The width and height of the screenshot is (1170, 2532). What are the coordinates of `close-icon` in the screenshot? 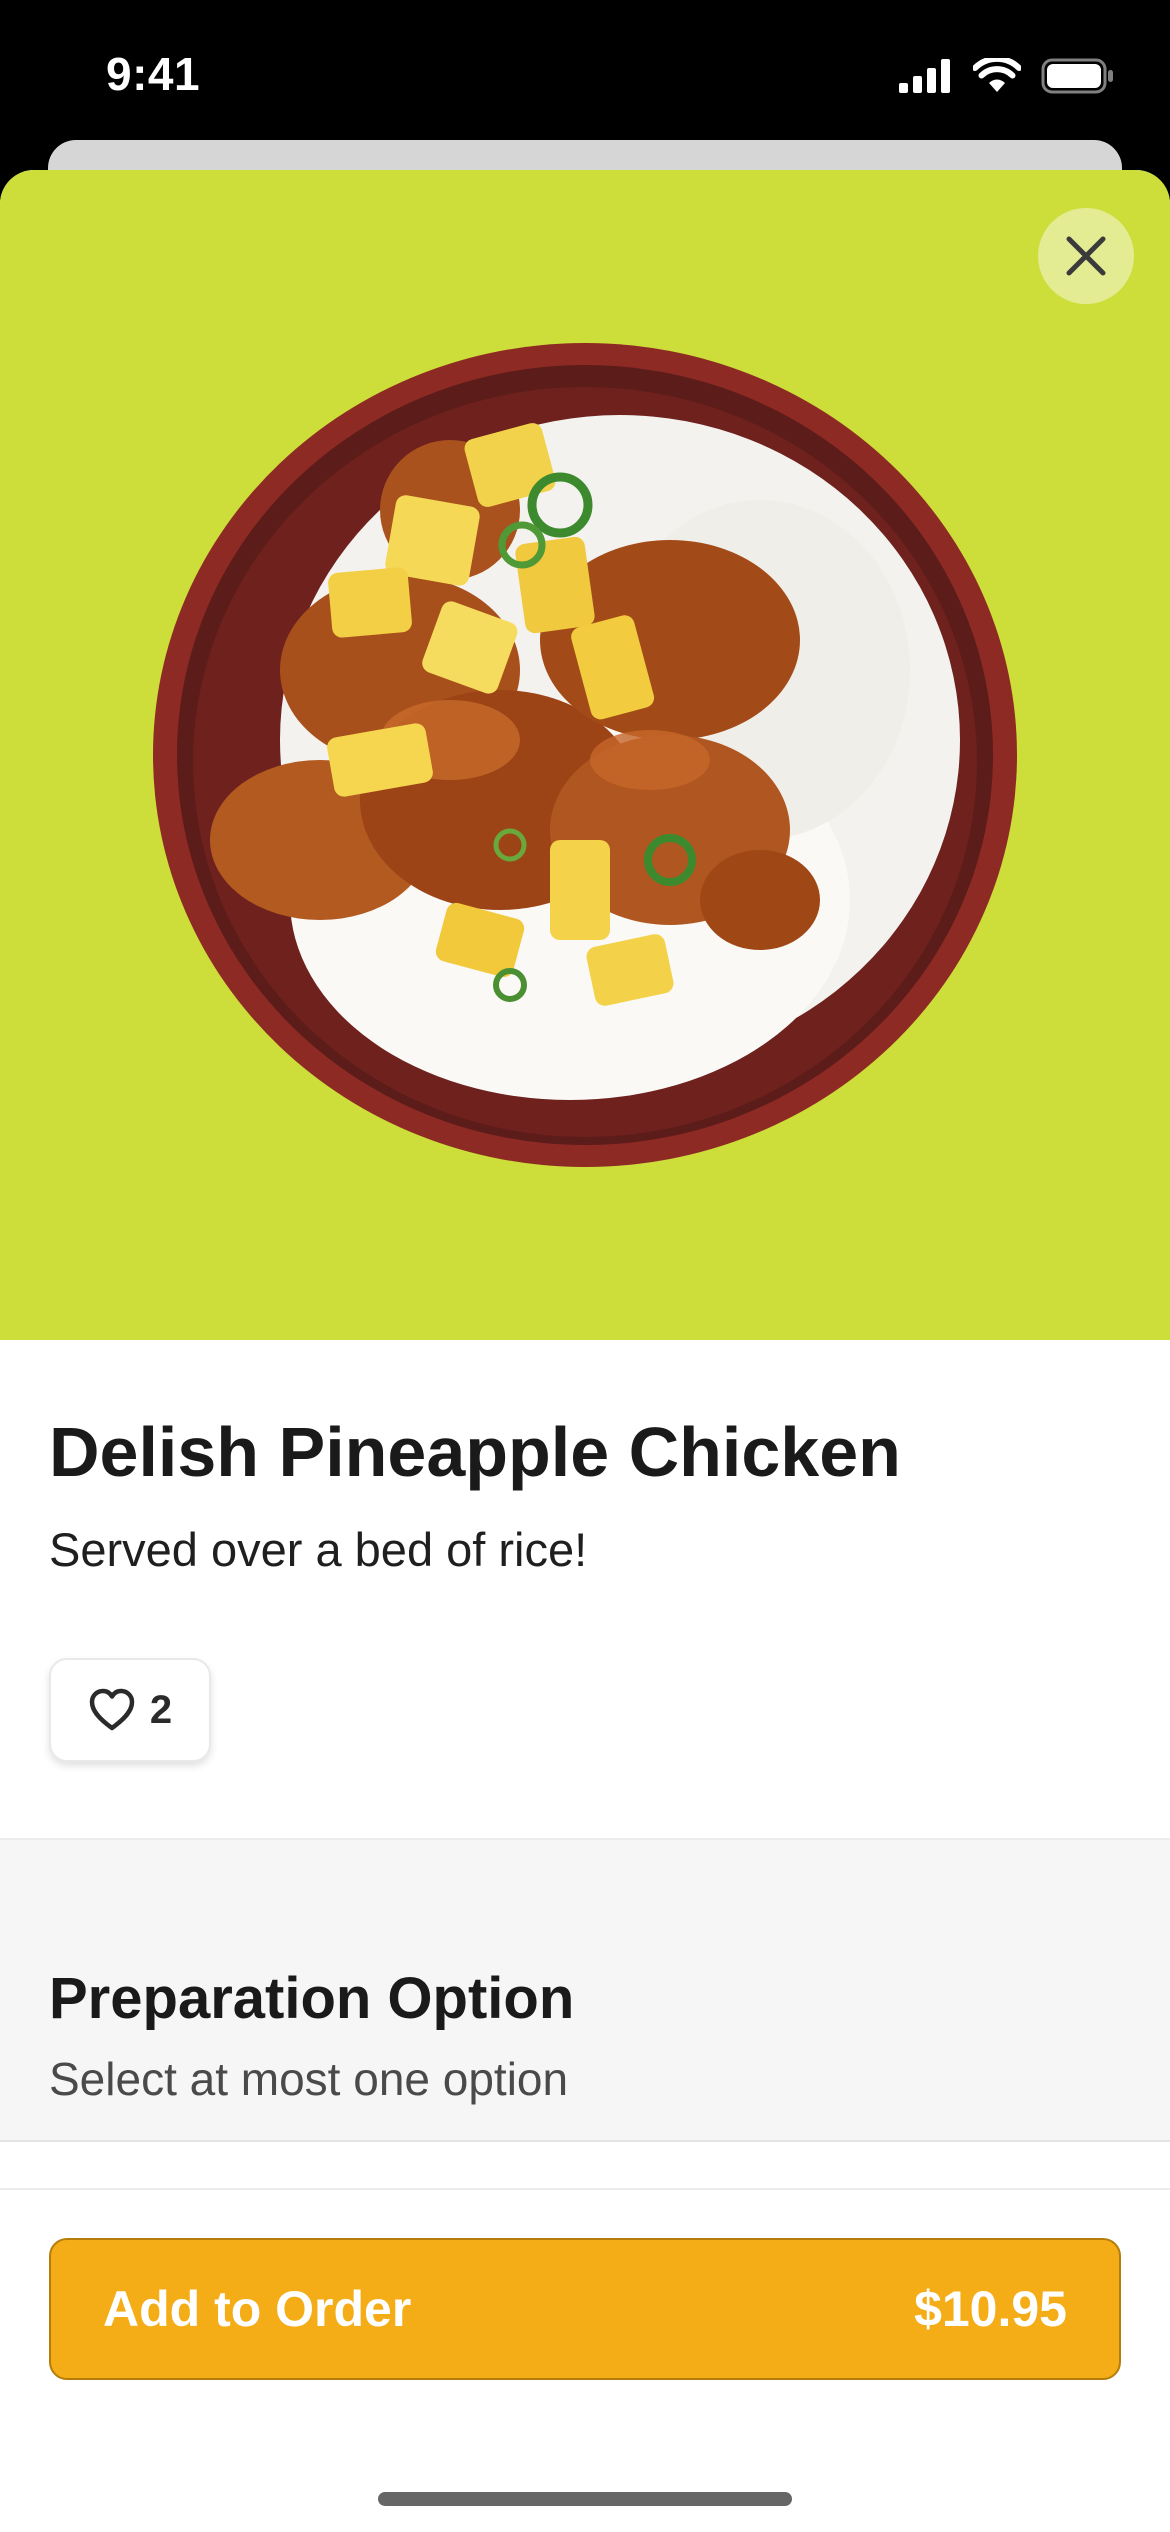 It's located at (1086, 256).